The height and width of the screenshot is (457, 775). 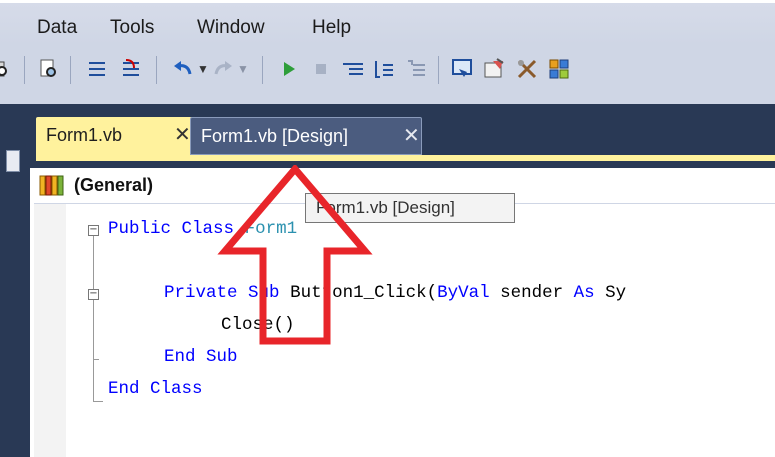 What do you see at coordinates (51, 185) in the screenshot?
I see `books-icon` at bounding box center [51, 185].